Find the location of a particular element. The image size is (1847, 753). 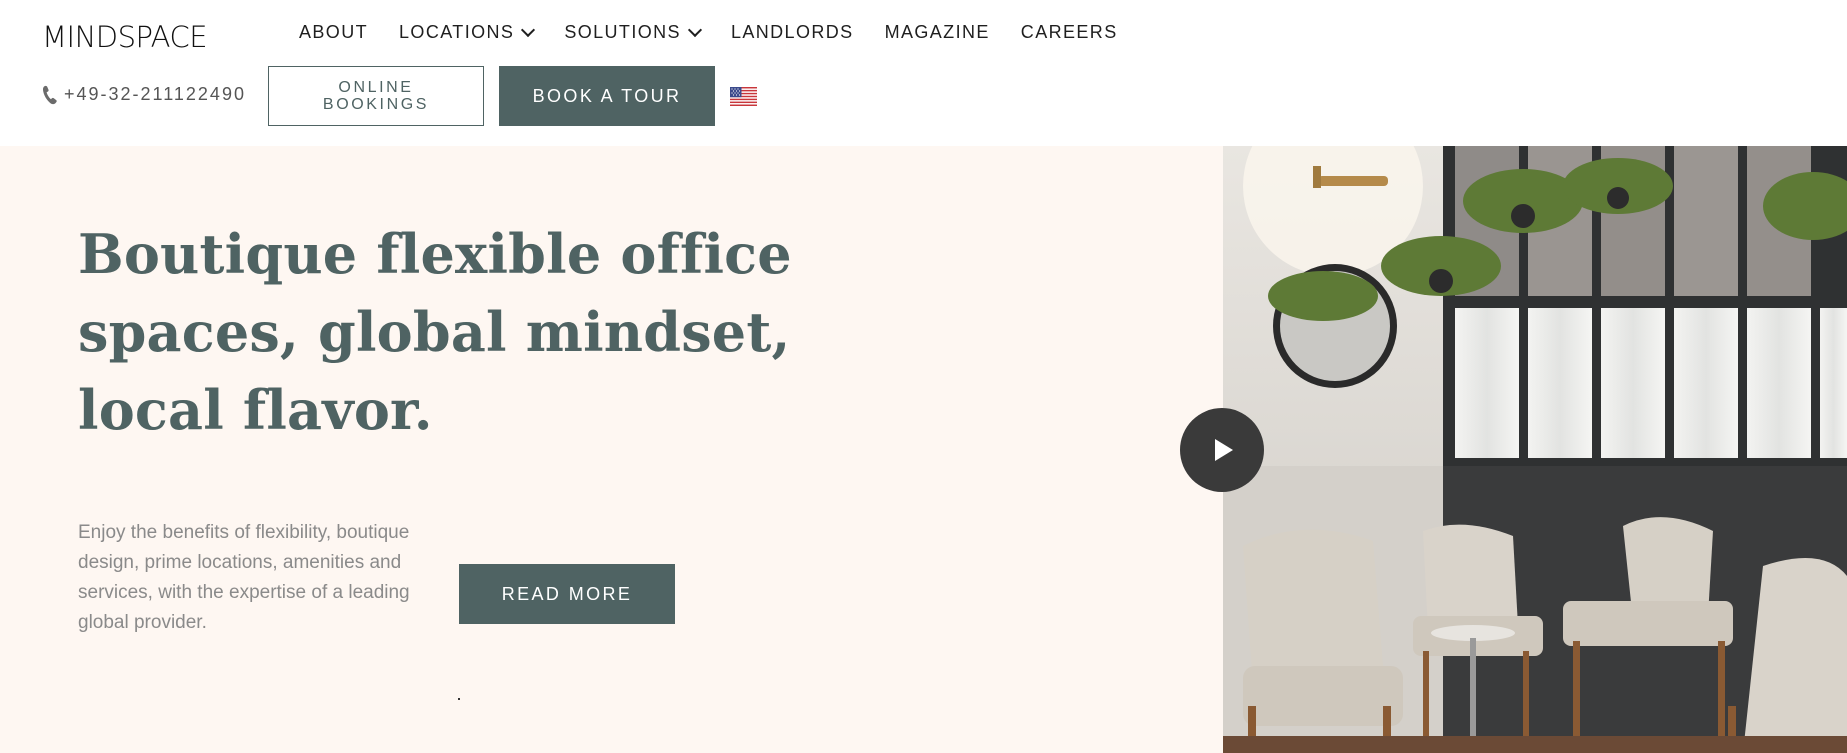

us-flag-icon is located at coordinates (743, 96).